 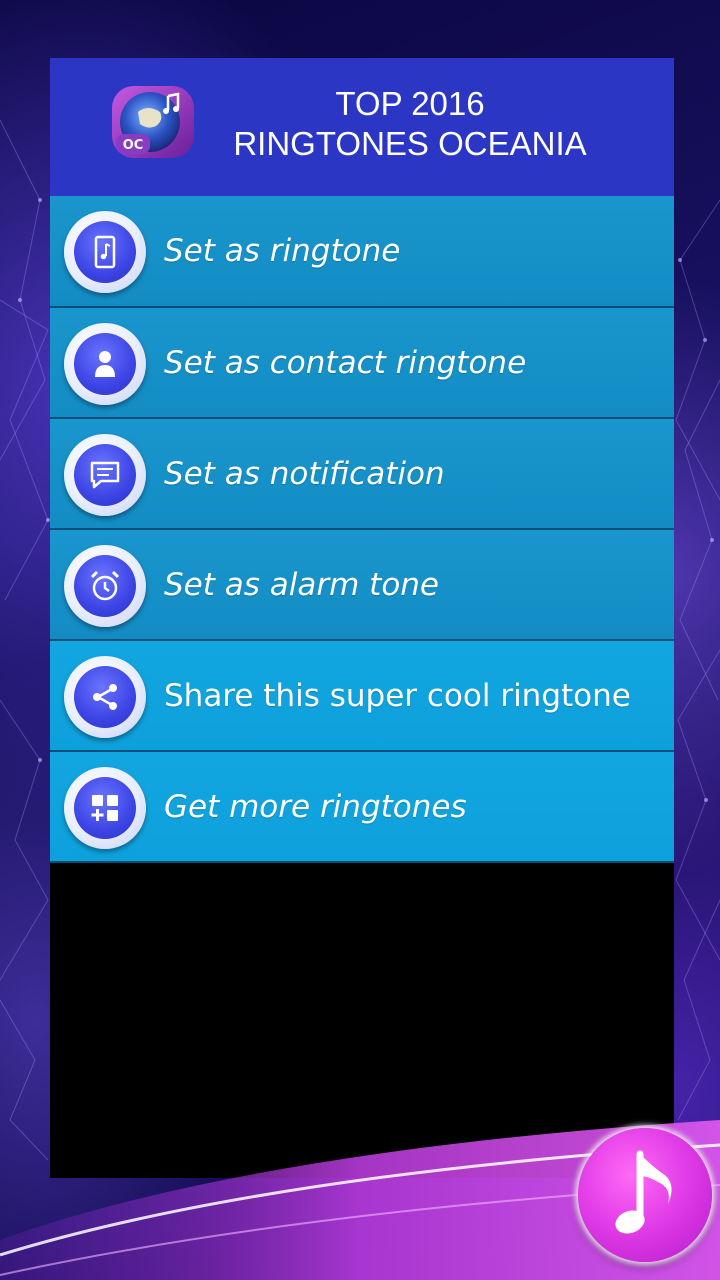 I want to click on phone-music-icon, so click(x=105, y=252).